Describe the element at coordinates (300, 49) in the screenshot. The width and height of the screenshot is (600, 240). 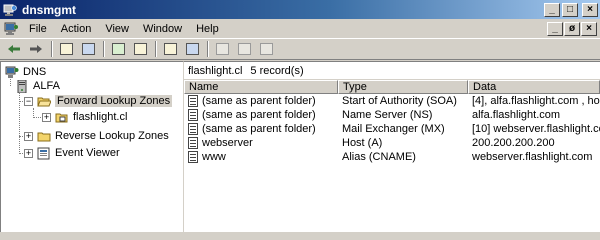
I see `toolbar` at that location.